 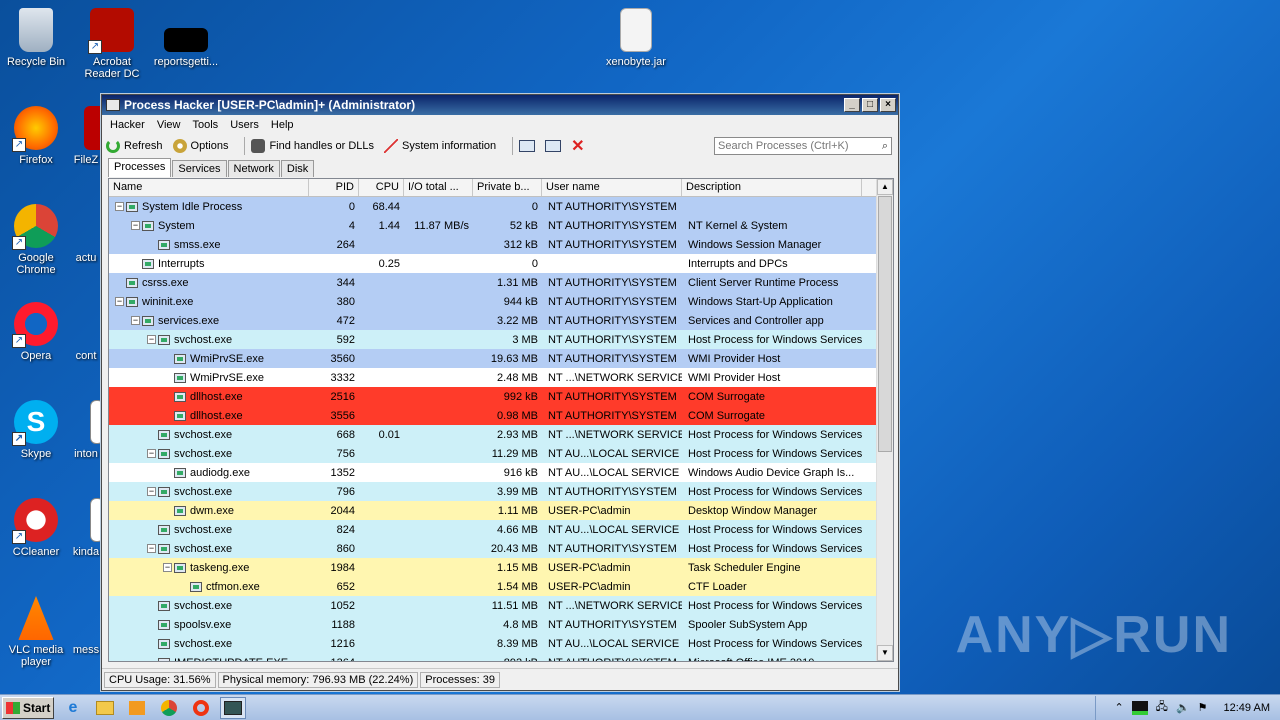 I want to click on firefox-icon: ↗ Firefox, so click(x=36, y=136).